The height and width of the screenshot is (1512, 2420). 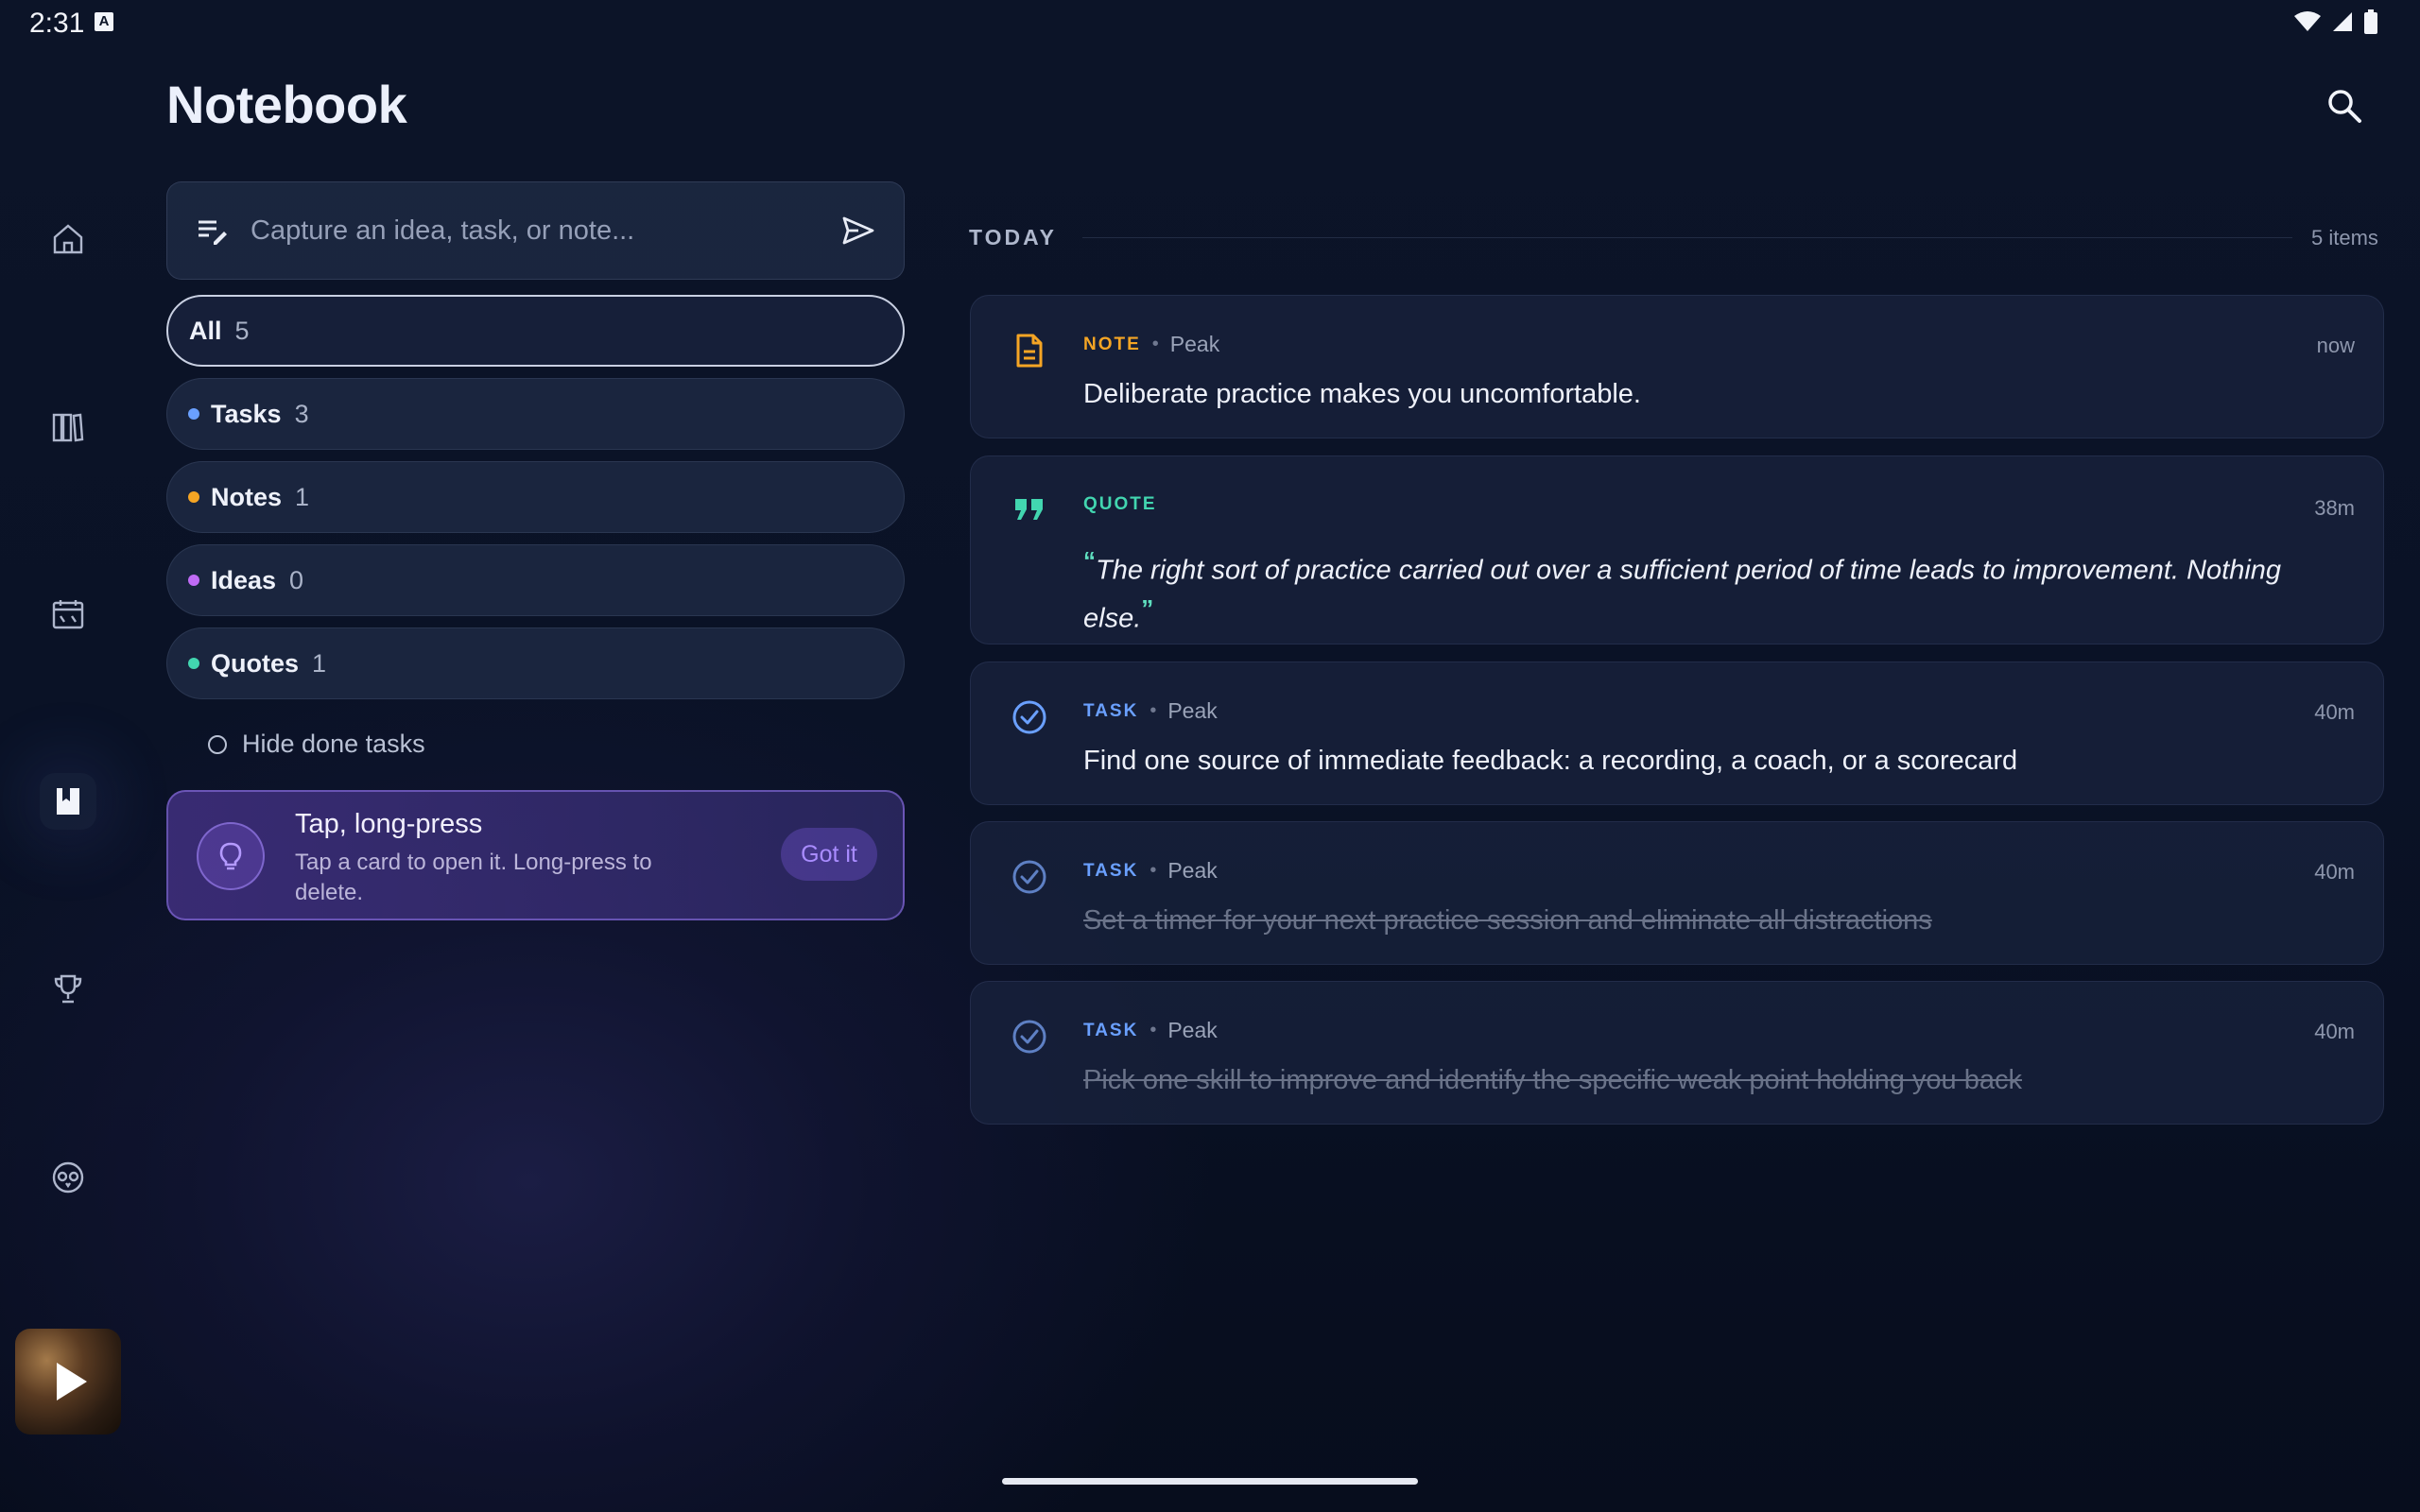 What do you see at coordinates (296, 579) in the screenshot?
I see `filter-count: 0` at bounding box center [296, 579].